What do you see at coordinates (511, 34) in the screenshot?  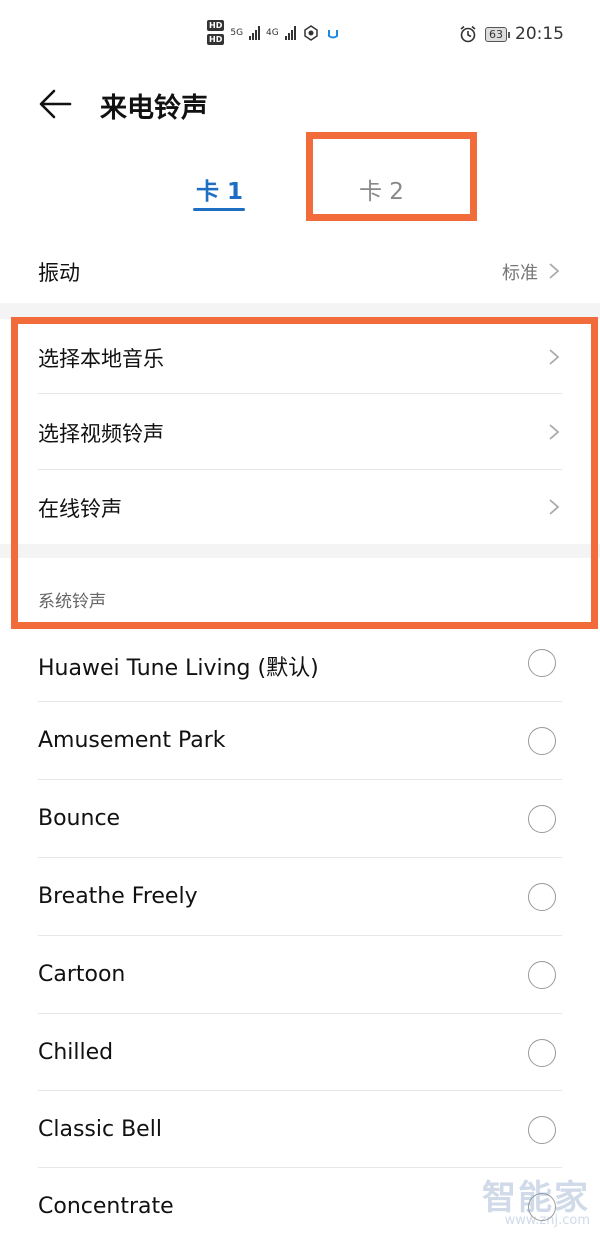 I see `status-right-group: 63 20:15` at bounding box center [511, 34].